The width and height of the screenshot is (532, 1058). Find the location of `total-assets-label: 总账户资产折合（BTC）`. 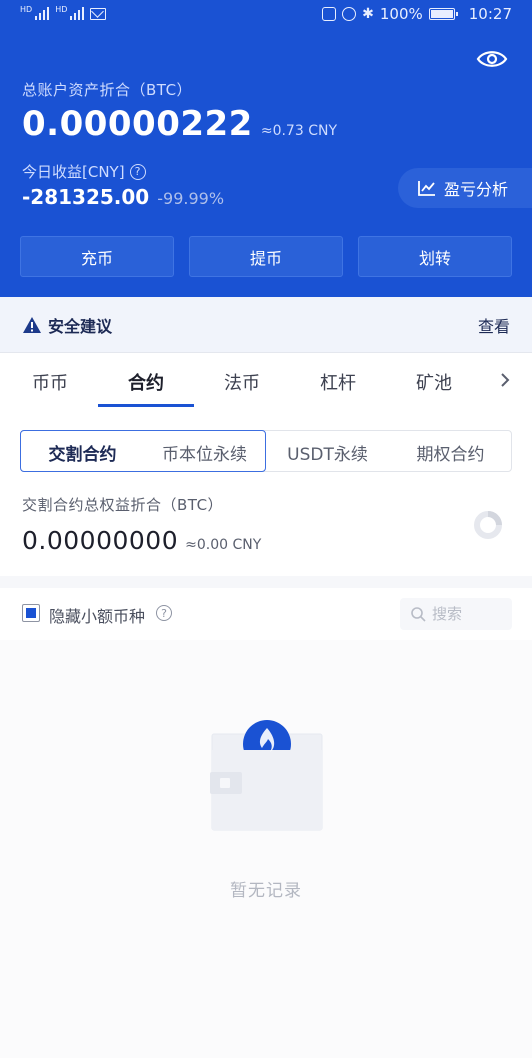

total-assets-label: 总账户资产折合（BTC） is located at coordinates (107, 90).